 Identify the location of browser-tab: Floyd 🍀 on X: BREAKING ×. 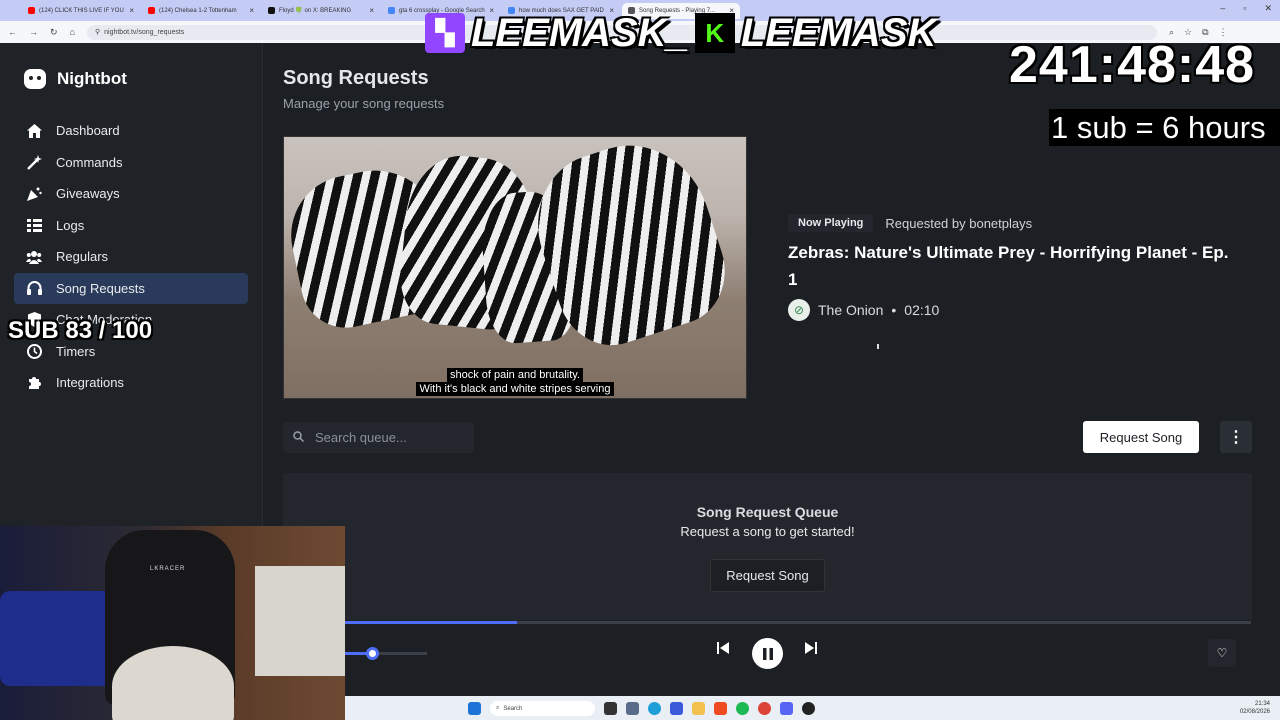
(321, 11).